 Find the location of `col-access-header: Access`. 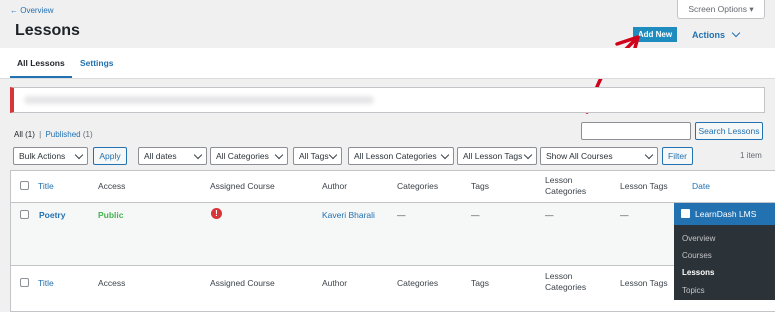

col-access-header: Access is located at coordinates (112, 186).